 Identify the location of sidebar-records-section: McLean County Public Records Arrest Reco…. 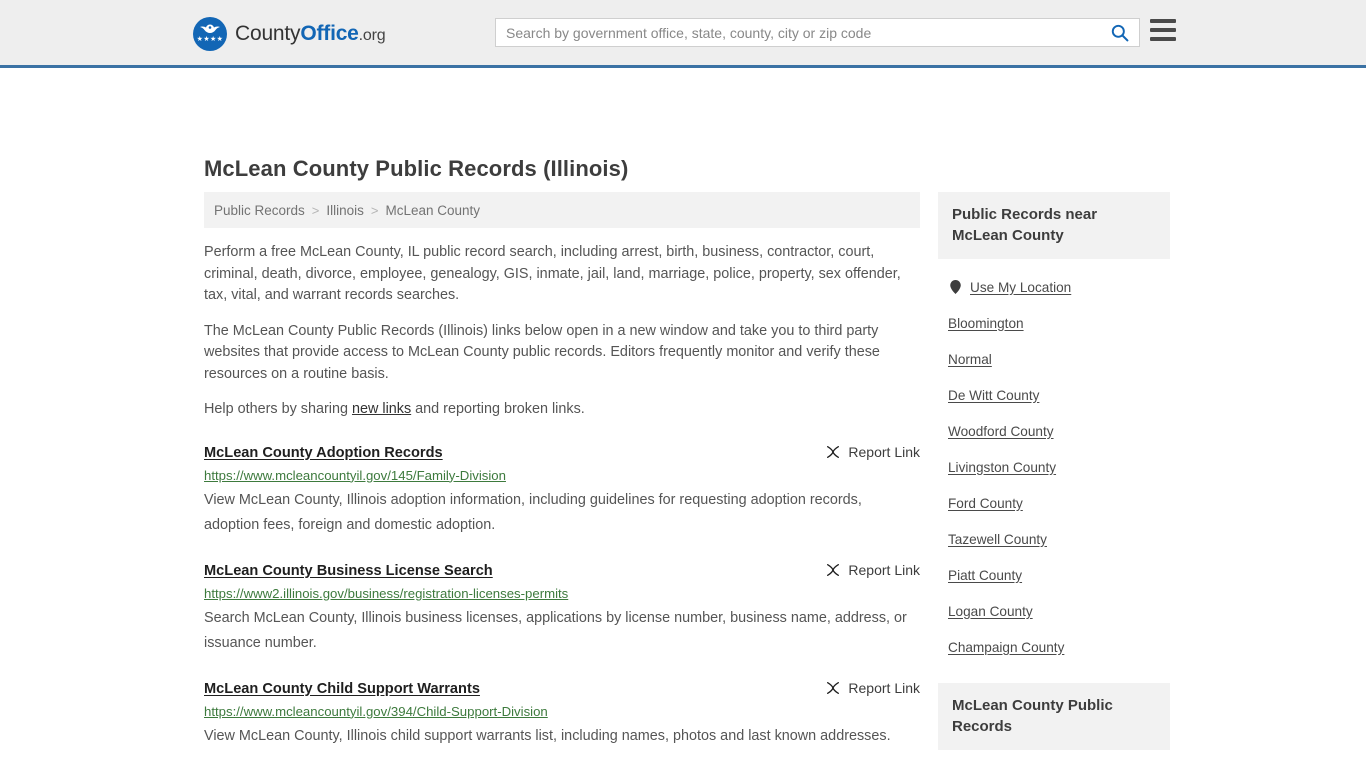
(1054, 725).